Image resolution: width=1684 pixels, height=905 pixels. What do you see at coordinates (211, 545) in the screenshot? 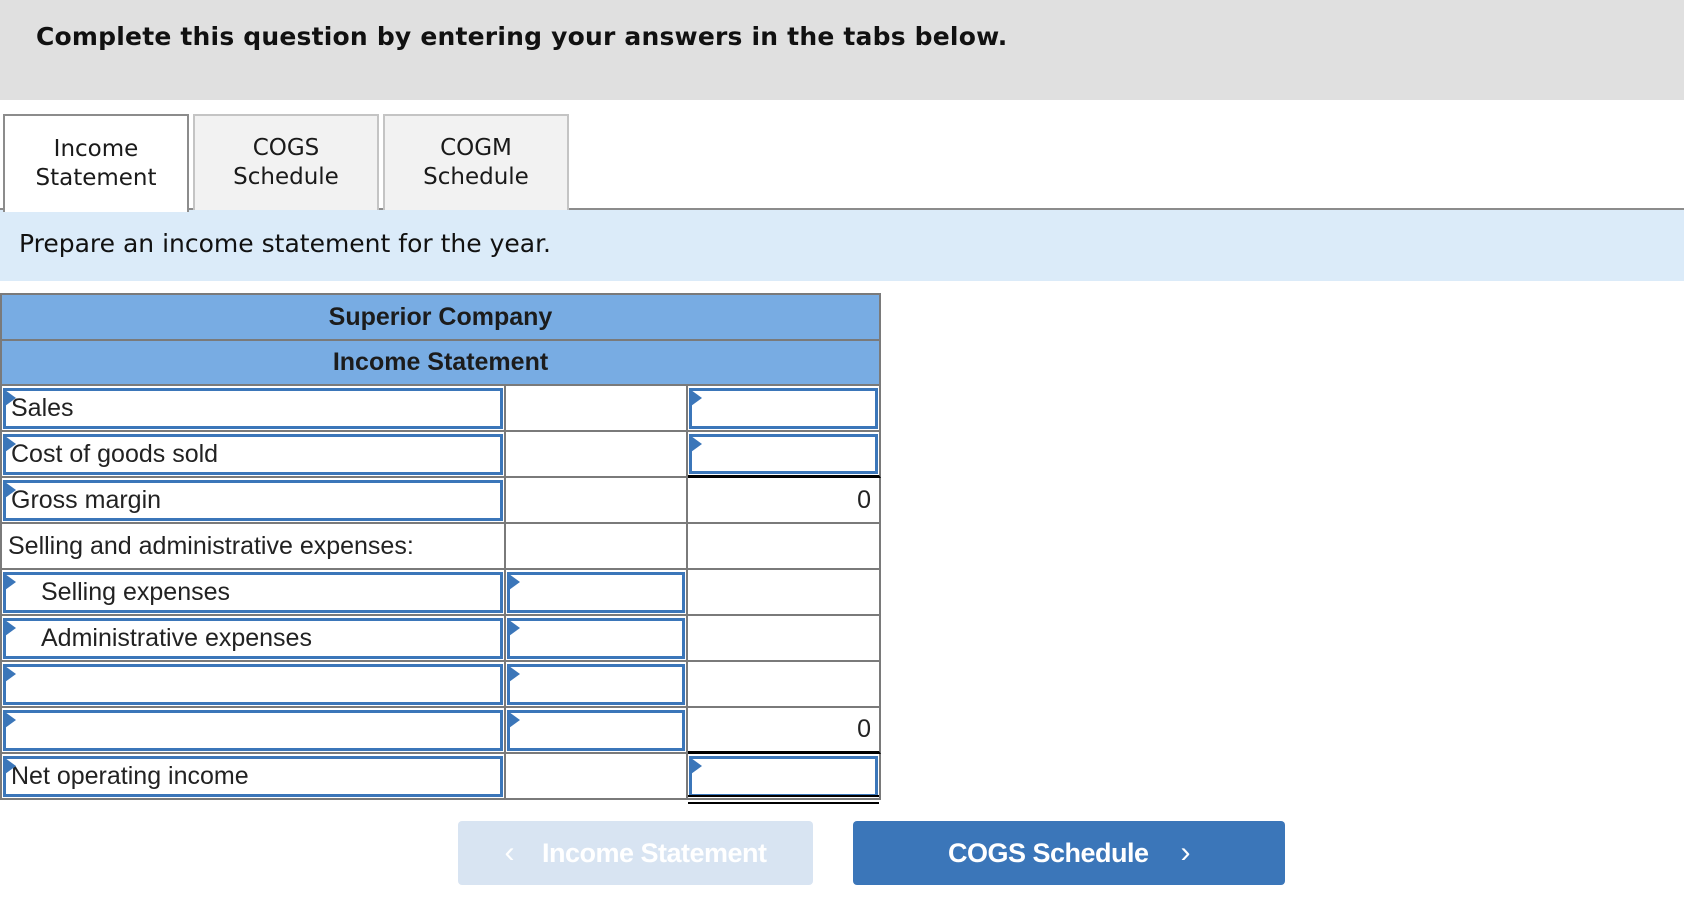
I see `sa-heading-label: Selling and administrative expenses:` at bounding box center [211, 545].